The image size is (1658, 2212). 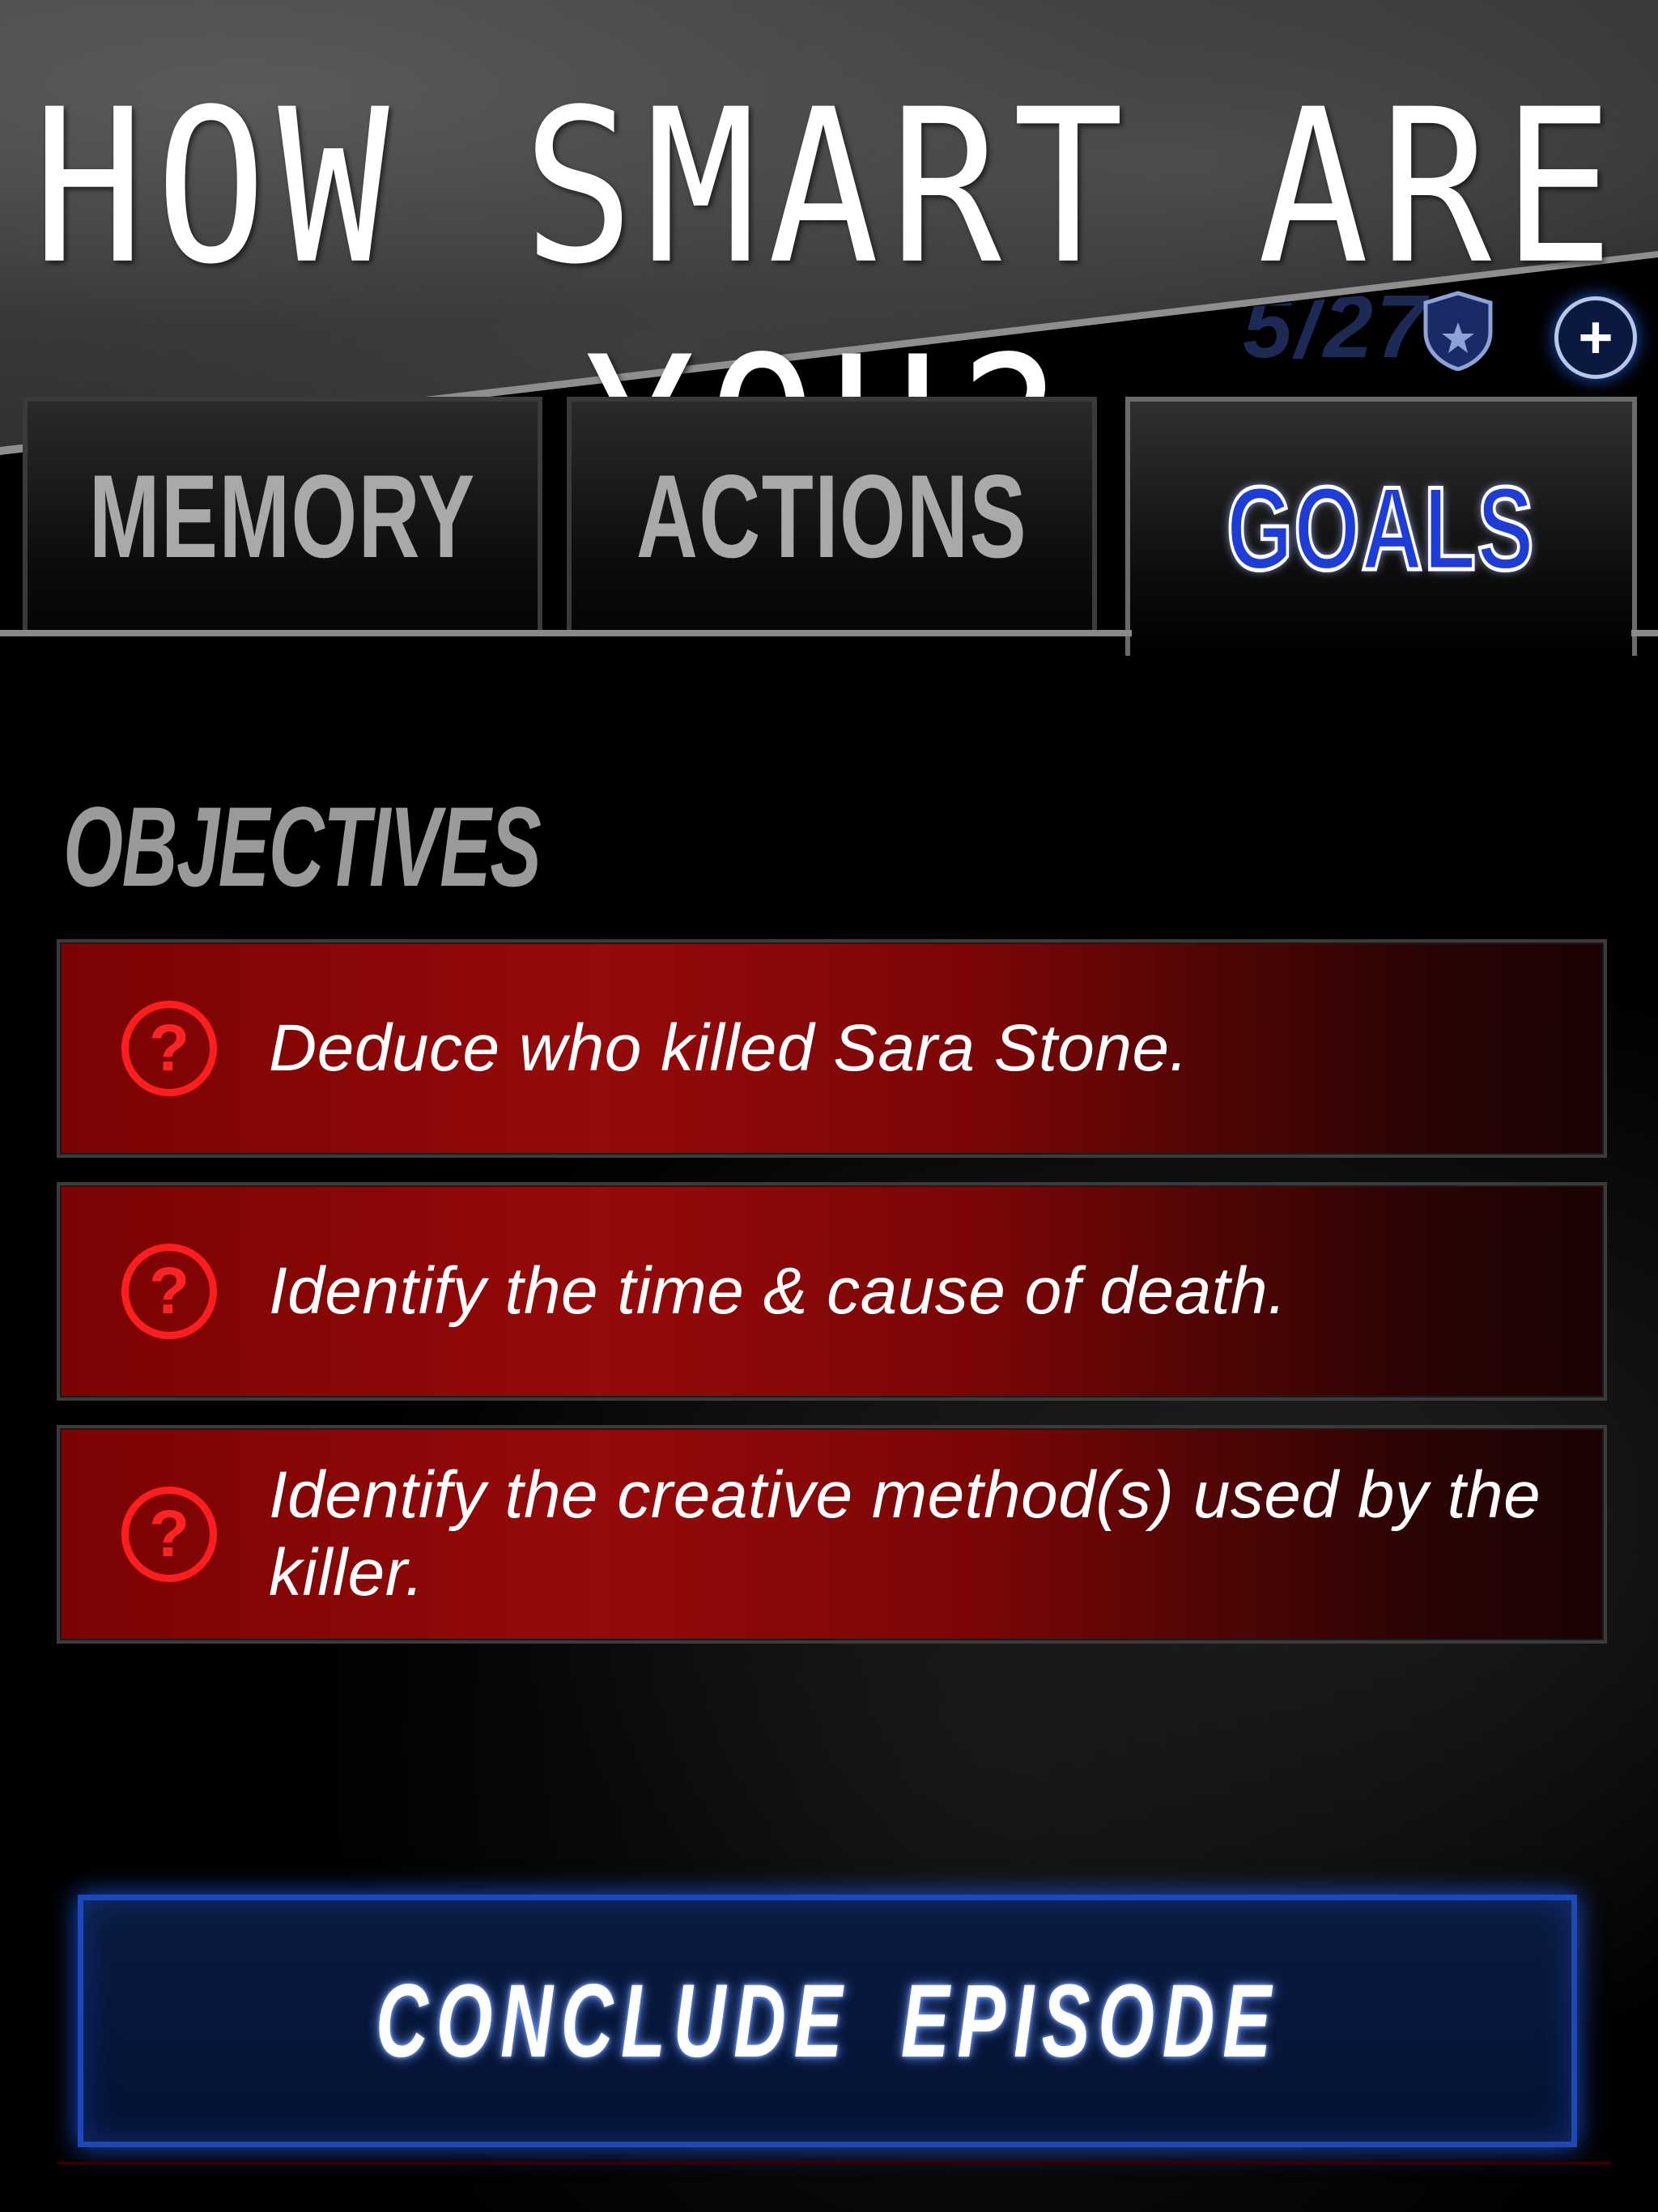 What do you see at coordinates (778, 1291) in the screenshot?
I see `objective-text: Identify the time & cause of death.` at bounding box center [778, 1291].